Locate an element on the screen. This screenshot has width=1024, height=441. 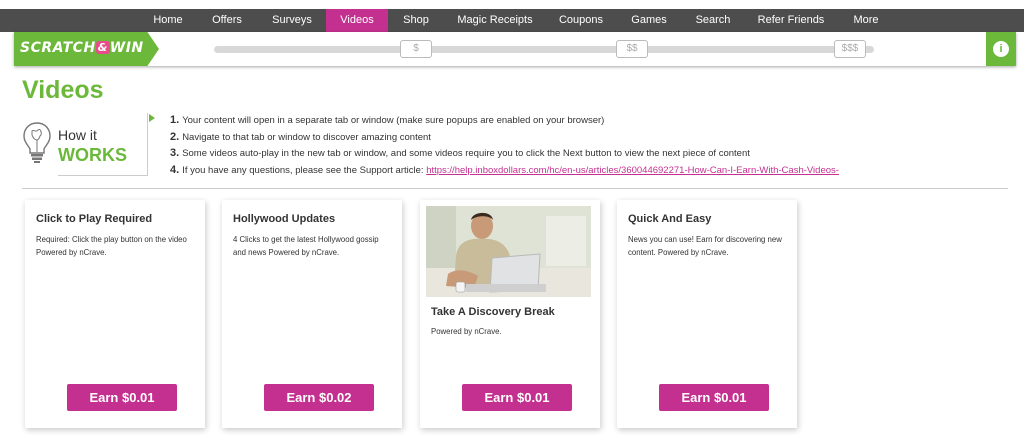
scratch-win-logo-text: SCRATCH & WIN is located at coordinates (82, 48).